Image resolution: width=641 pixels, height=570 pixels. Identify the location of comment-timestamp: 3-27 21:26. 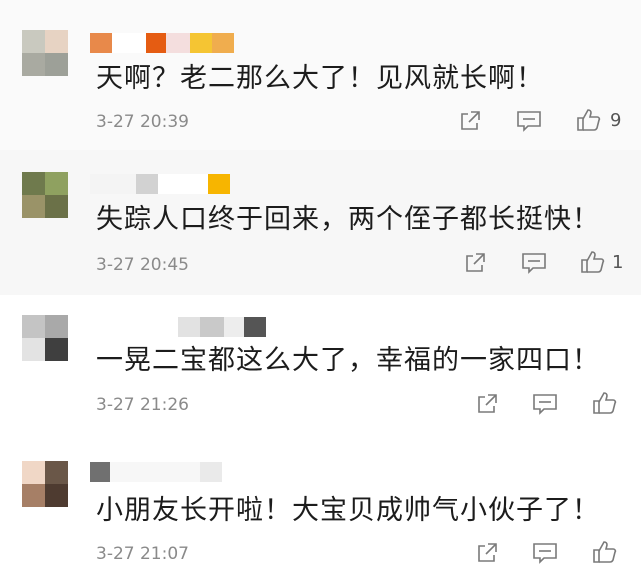
(142, 405).